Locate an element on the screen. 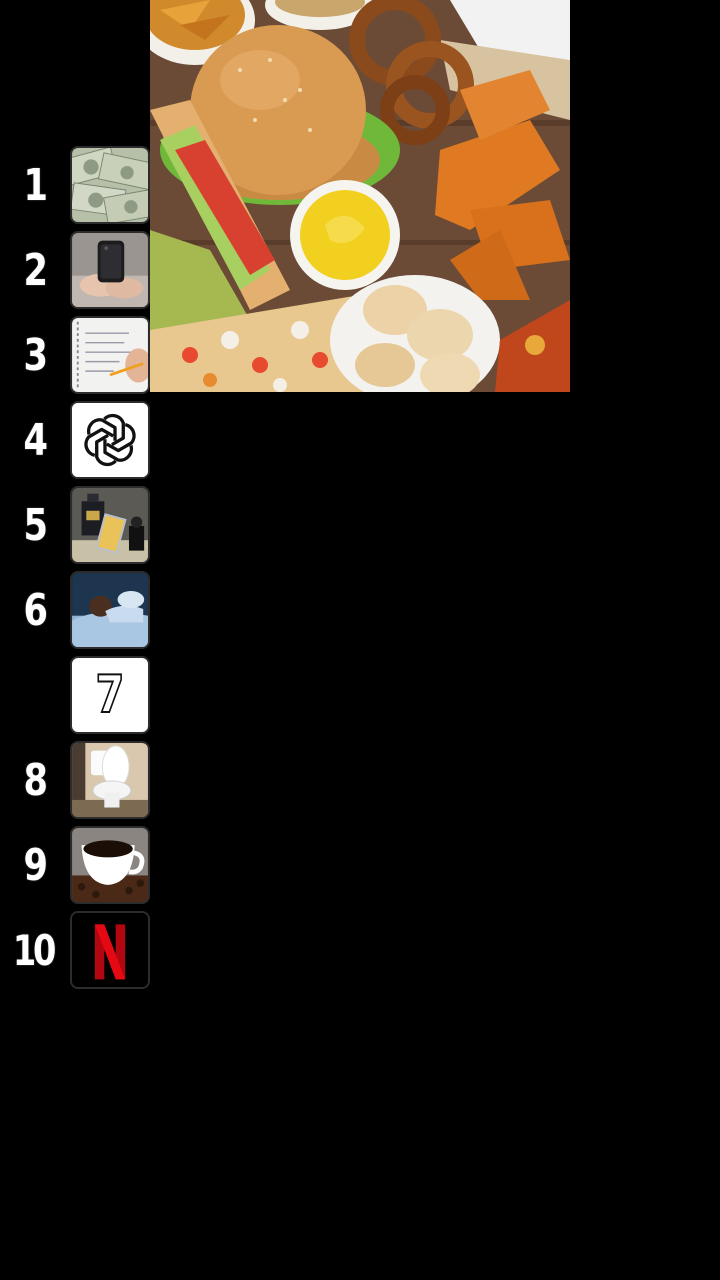 This screenshot has height=1280, width=720. rank-number: 5 is located at coordinates (36, 525).